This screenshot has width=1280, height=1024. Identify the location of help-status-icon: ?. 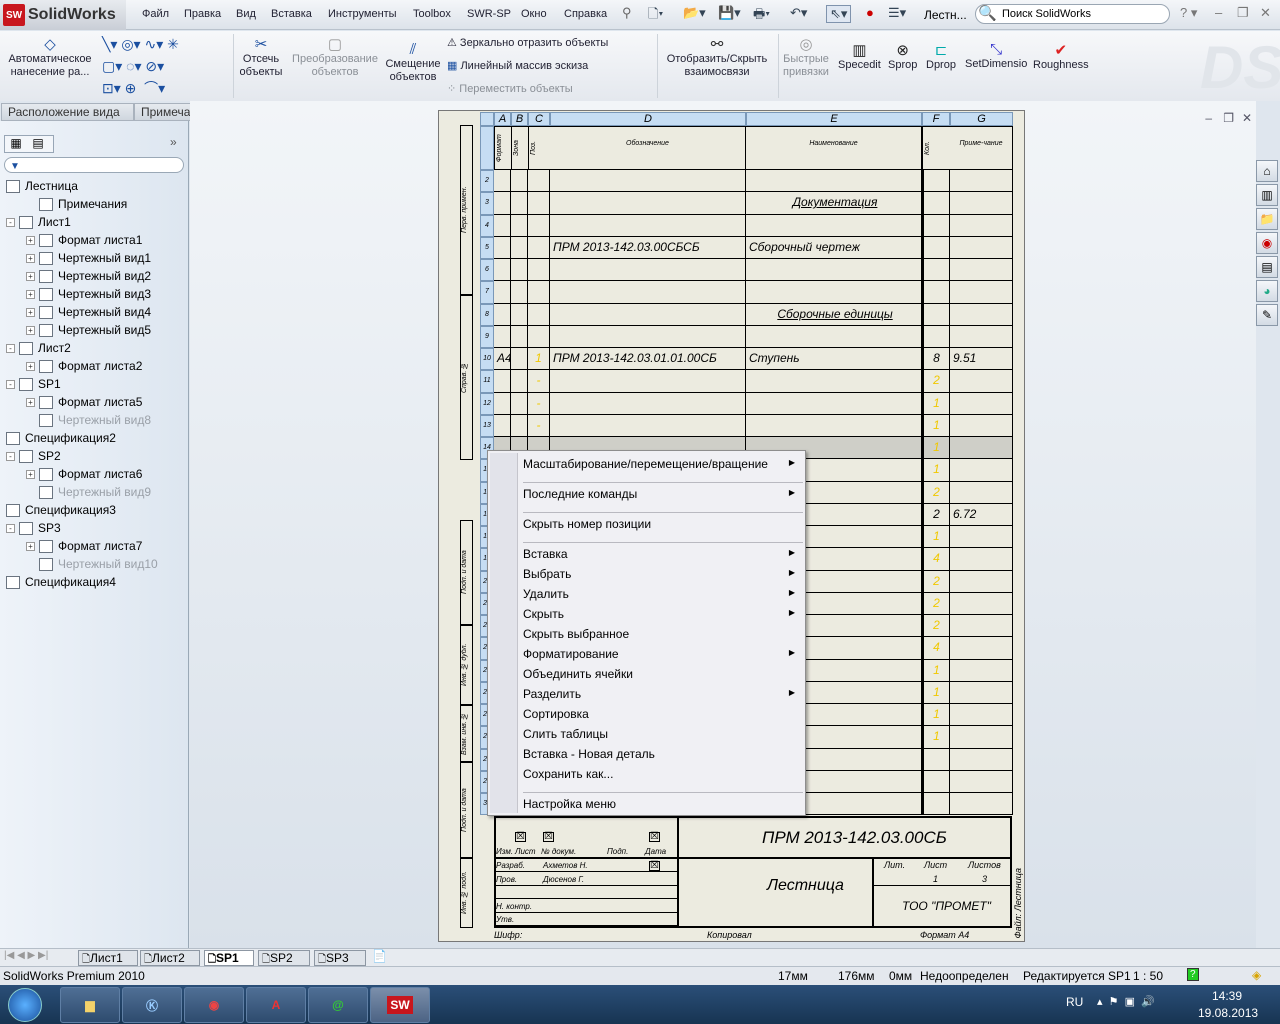
(1193, 974).